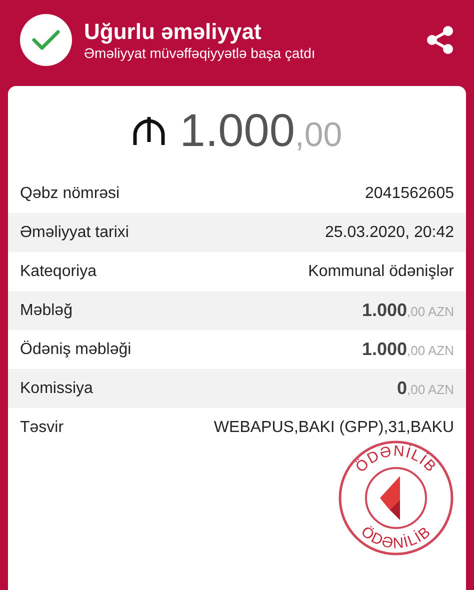  What do you see at coordinates (389, 232) in the screenshot?
I see `row-value: 25.03.2020, 20:42` at bounding box center [389, 232].